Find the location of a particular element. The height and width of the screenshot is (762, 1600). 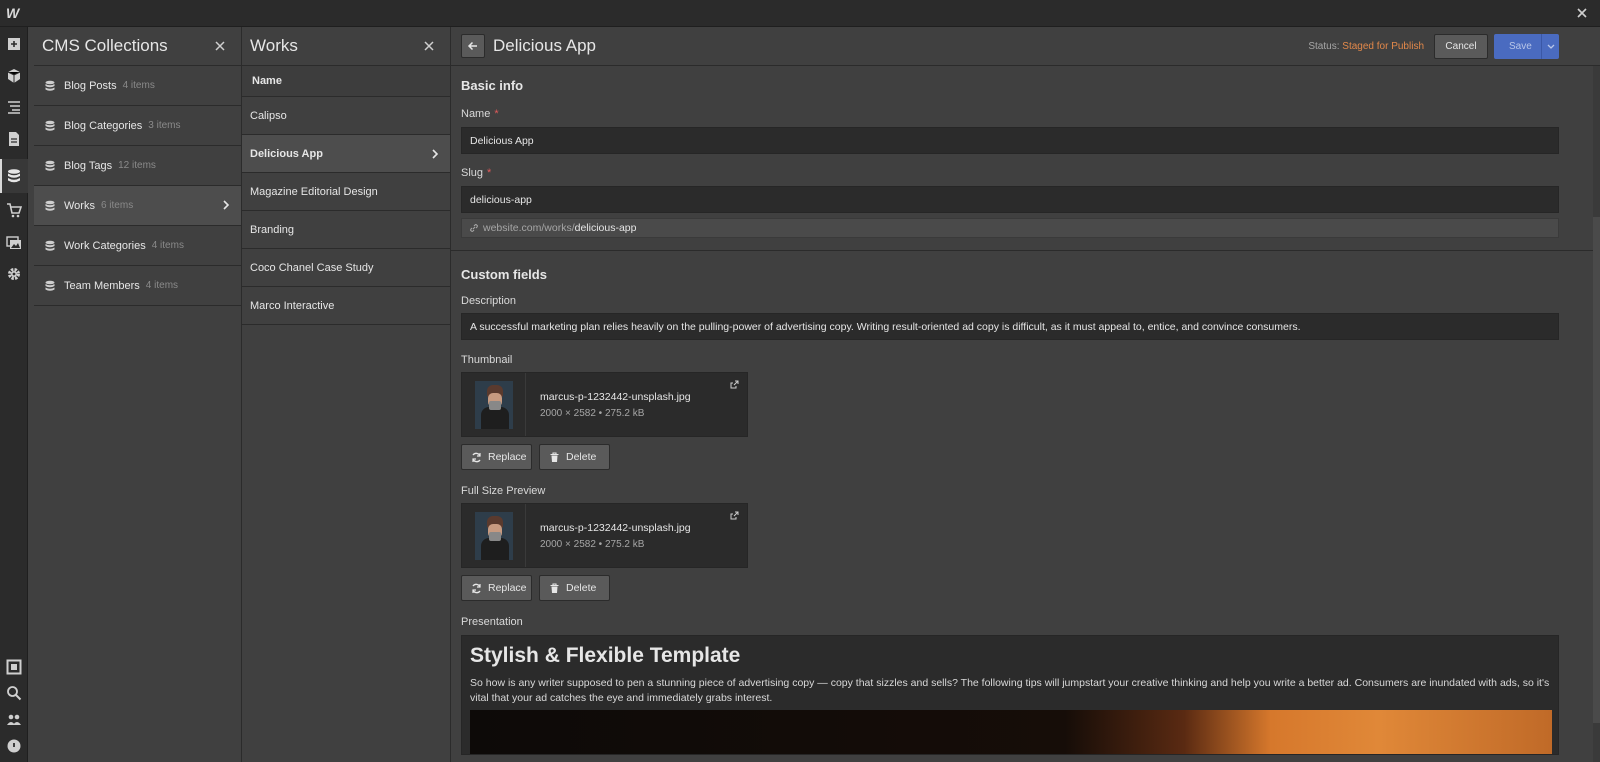

collection-item-team-members: Team Members 4 items is located at coordinates (137, 286).